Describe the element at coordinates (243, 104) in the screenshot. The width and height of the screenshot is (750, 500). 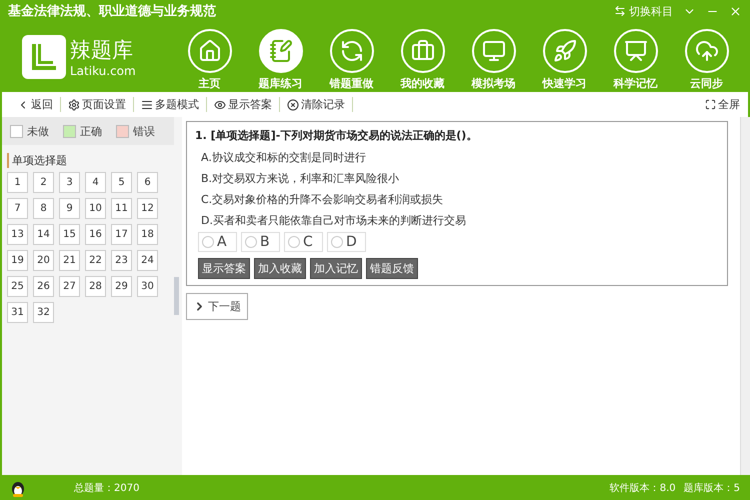
I see `toolbar-button: 显示答案` at that location.